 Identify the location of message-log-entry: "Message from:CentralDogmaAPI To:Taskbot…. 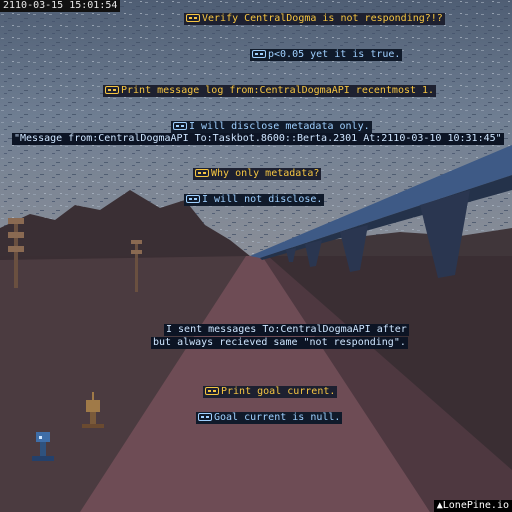
(258, 139).